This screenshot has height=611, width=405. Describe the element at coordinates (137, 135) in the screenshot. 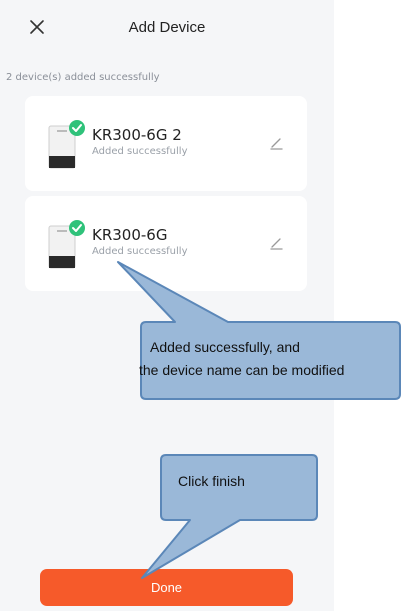

I see `device-name: KR300-6G 2` at that location.